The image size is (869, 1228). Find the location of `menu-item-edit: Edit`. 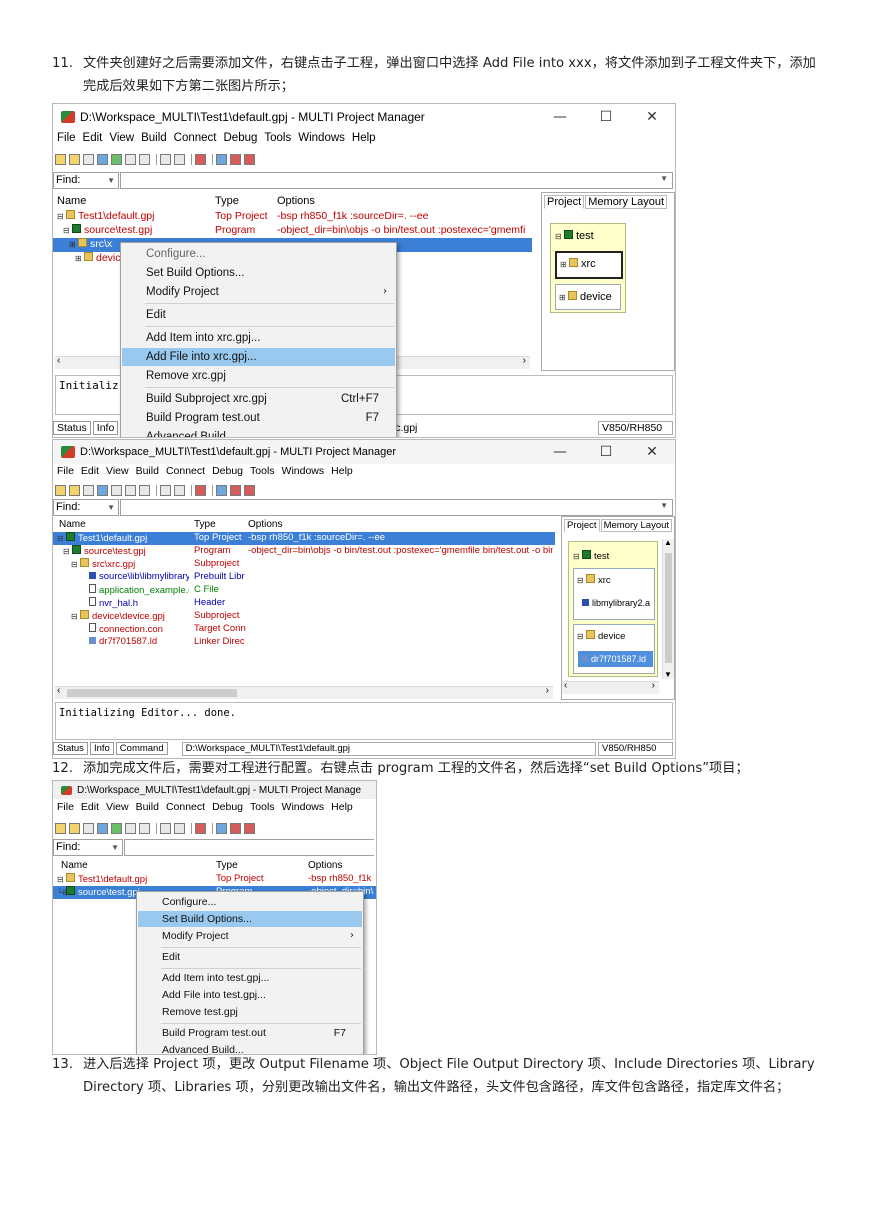

menu-item-edit: Edit is located at coordinates (250, 957).